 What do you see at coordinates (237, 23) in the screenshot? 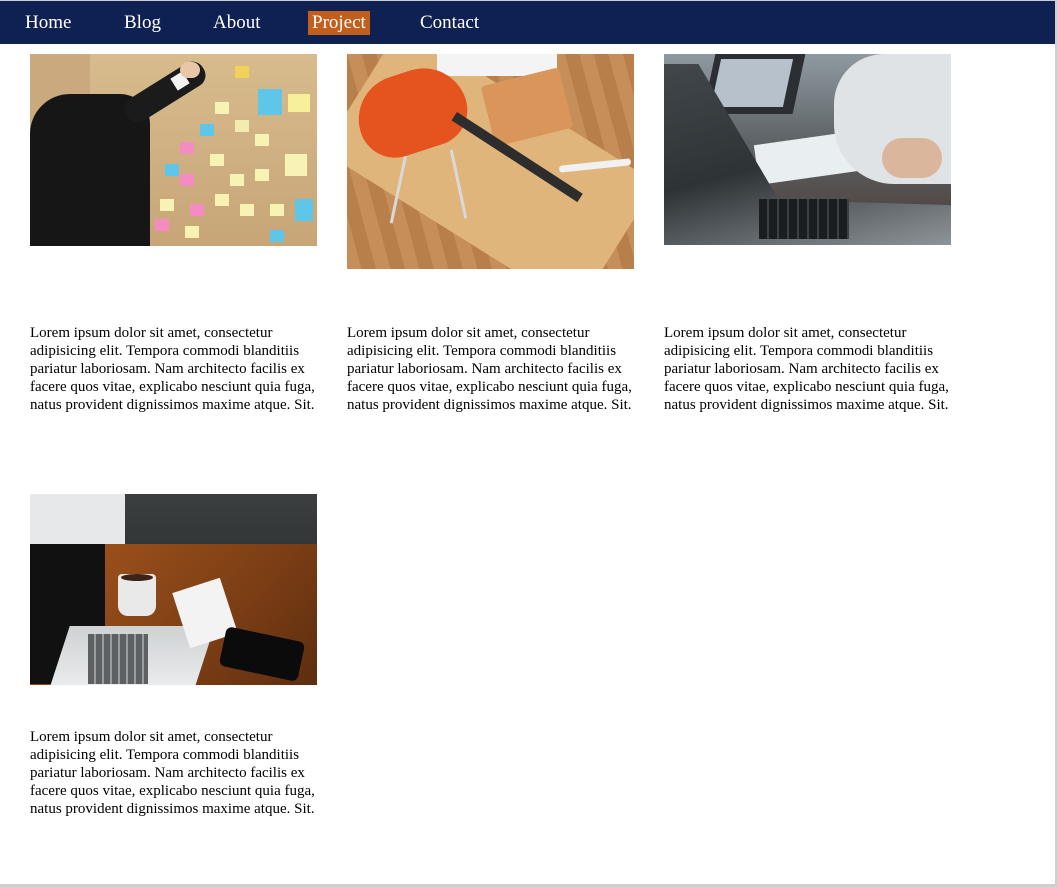
I see `nav-link-about: About` at bounding box center [237, 23].